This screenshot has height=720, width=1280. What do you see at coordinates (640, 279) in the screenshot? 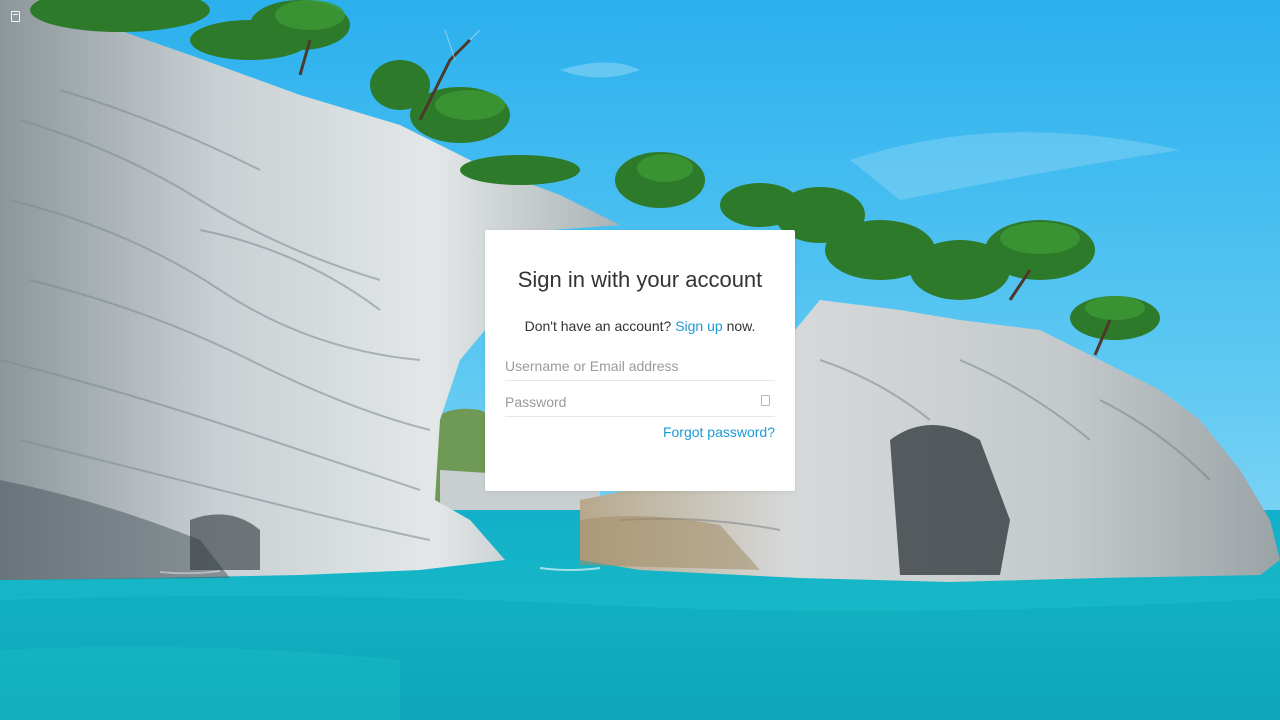
I see `login-title: Sign in with your account` at bounding box center [640, 279].